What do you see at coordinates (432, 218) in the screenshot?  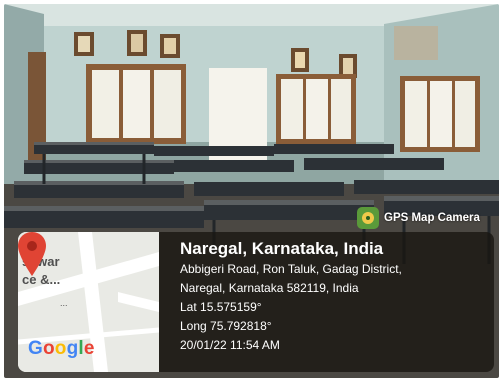 I see `app-name: GPS Map Camera` at bounding box center [432, 218].